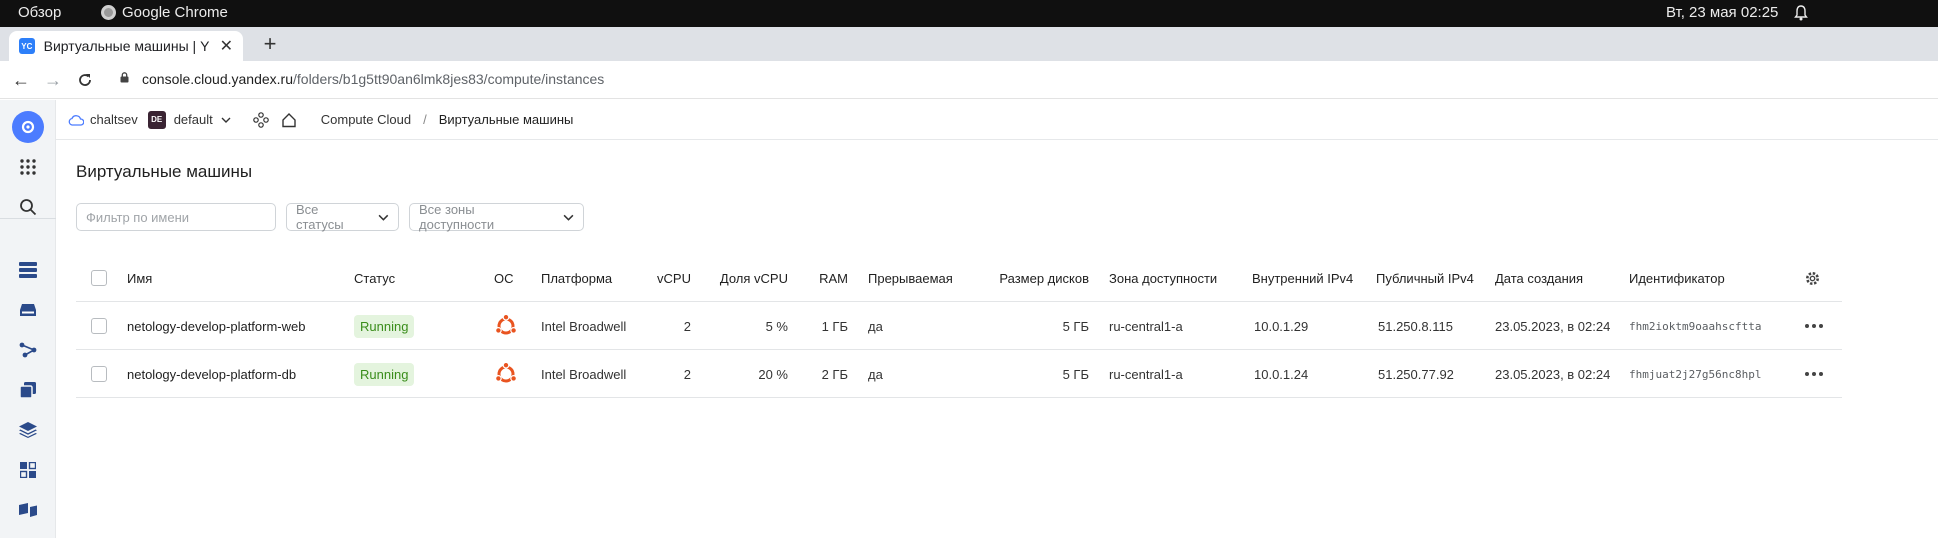 Image resolution: width=1938 pixels, height=538 pixels. I want to click on folder-link: default, so click(193, 119).